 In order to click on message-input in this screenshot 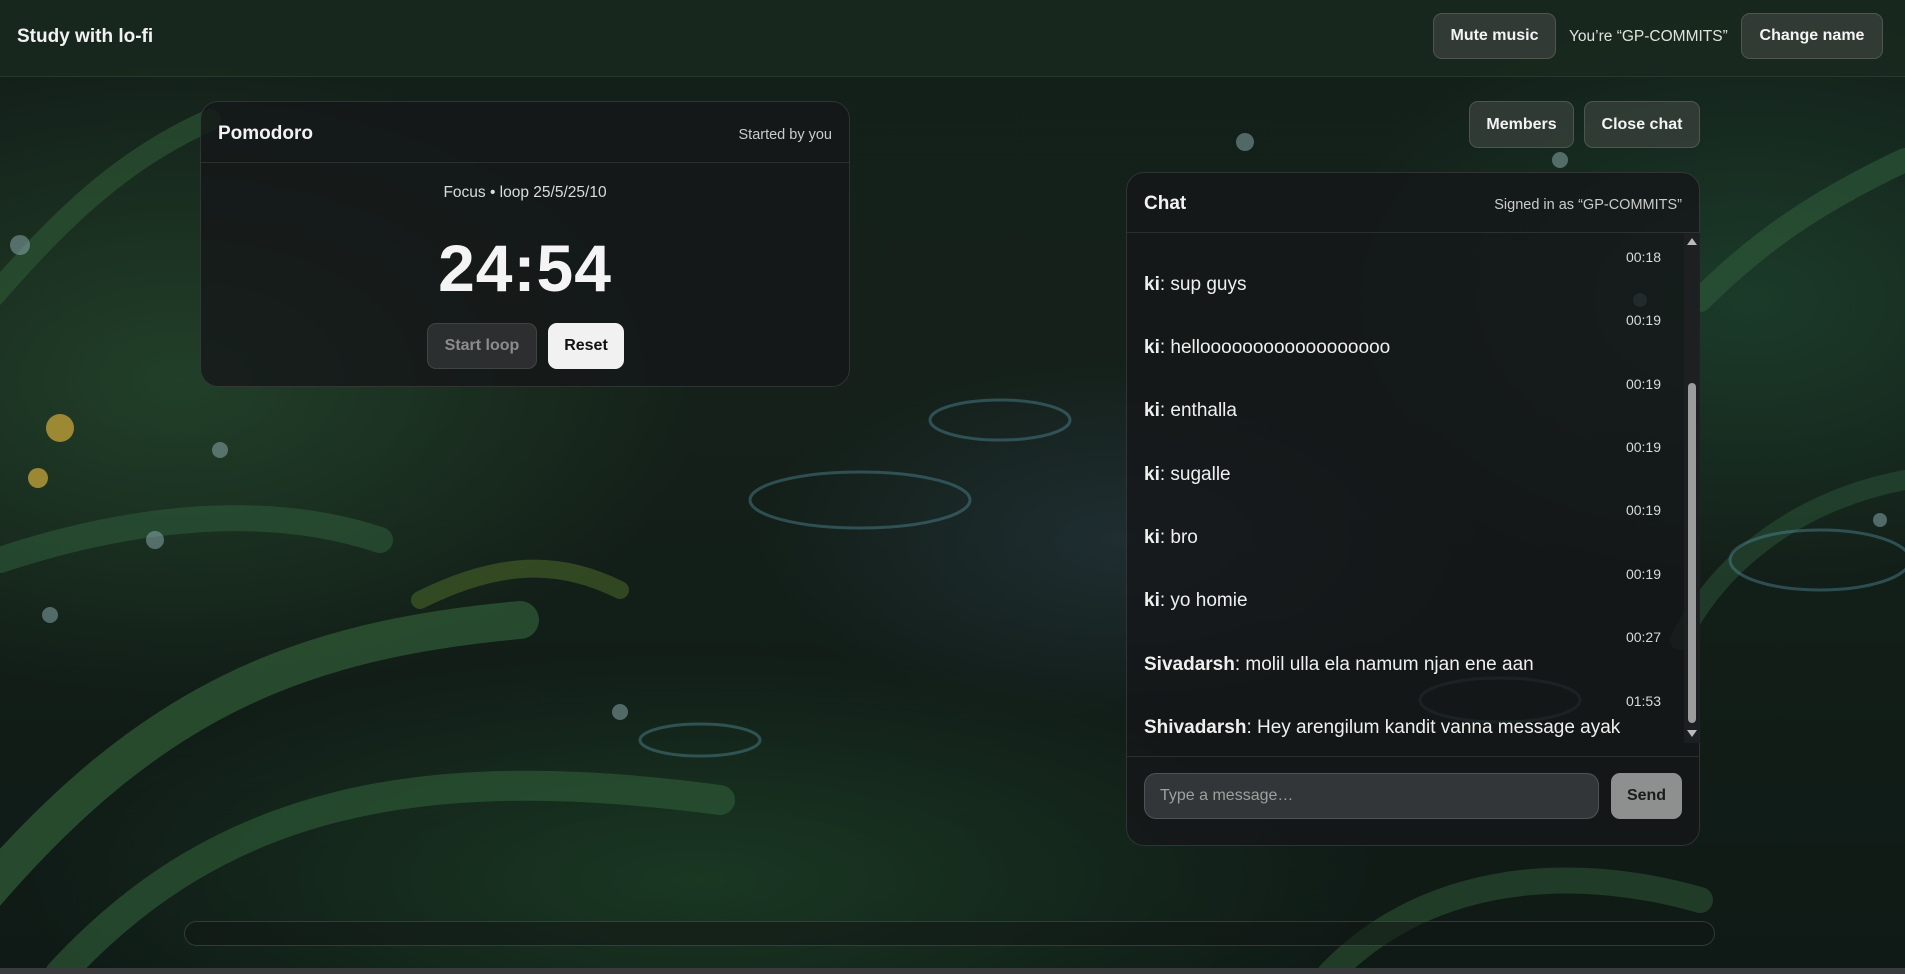, I will do `click(1371, 796)`.